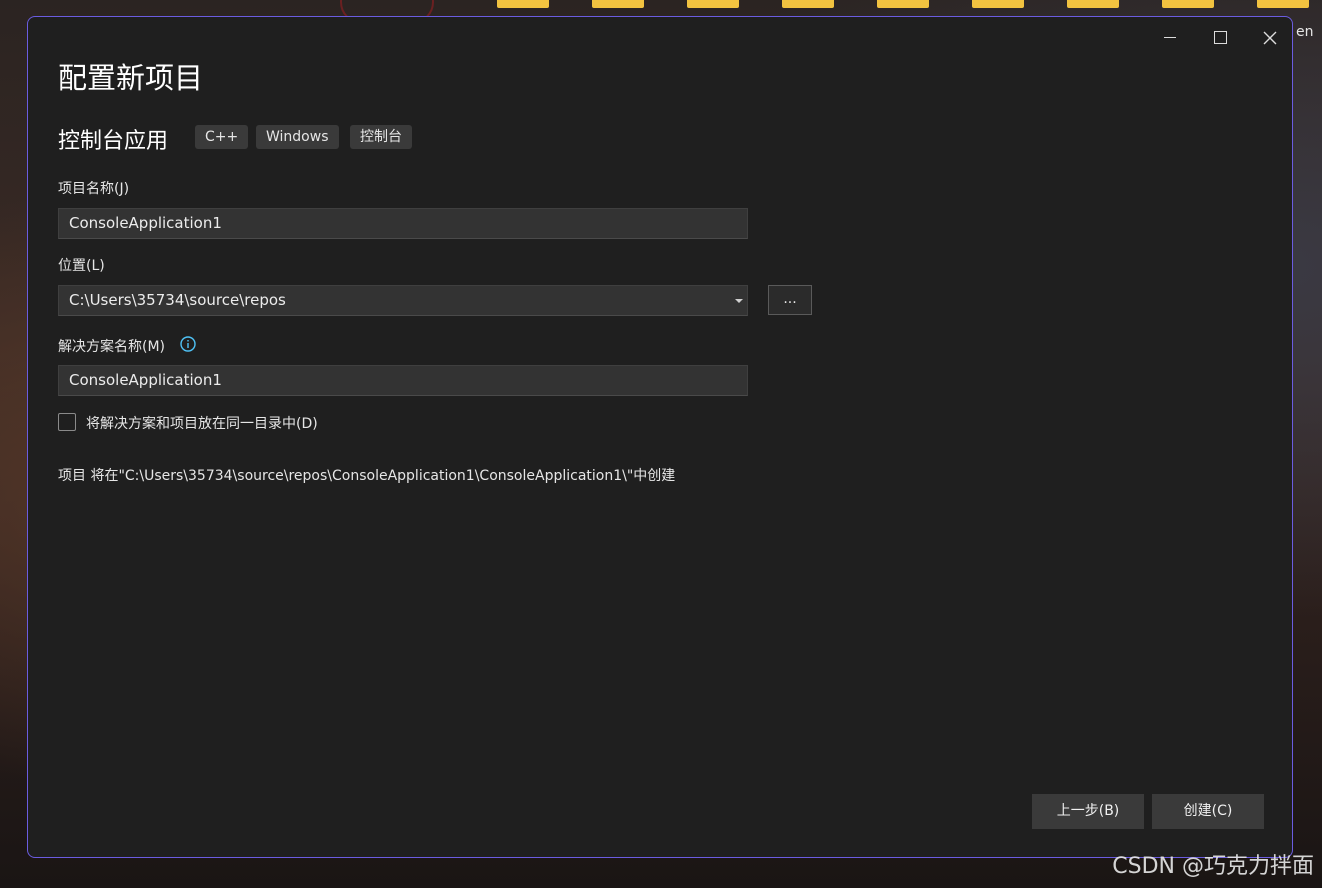 This screenshot has height=888, width=1322. I want to click on project-name-input: ConsoleApplication1, so click(403, 223).